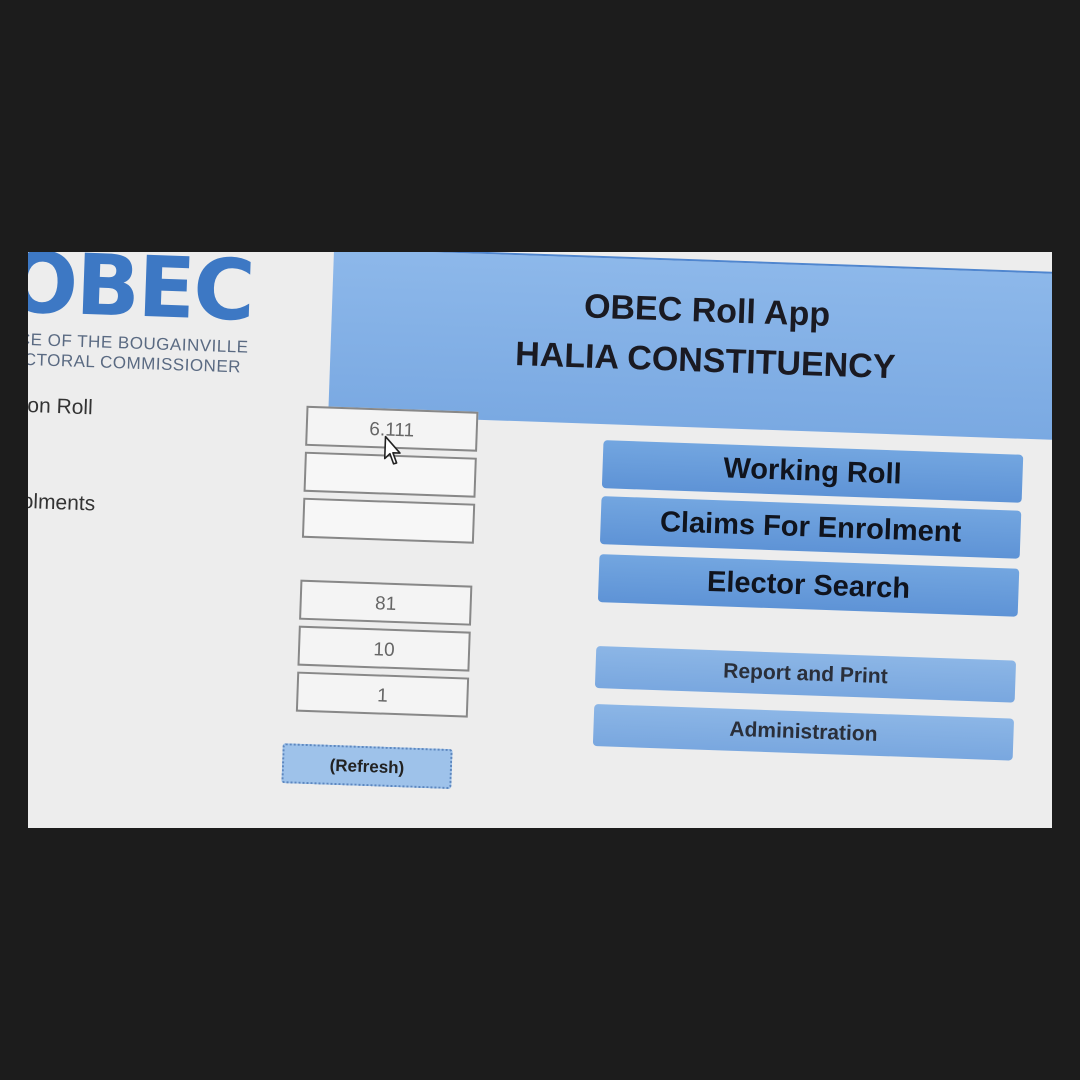  What do you see at coordinates (392, 450) in the screenshot?
I see `mouse-cursor-icon` at bounding box center [392, 450].